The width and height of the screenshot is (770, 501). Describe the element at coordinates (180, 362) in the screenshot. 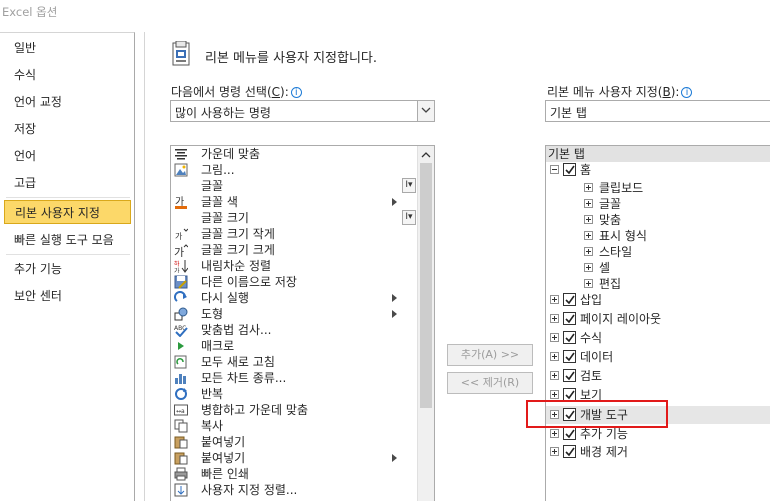

I see `refresh-all-icon` at that location.